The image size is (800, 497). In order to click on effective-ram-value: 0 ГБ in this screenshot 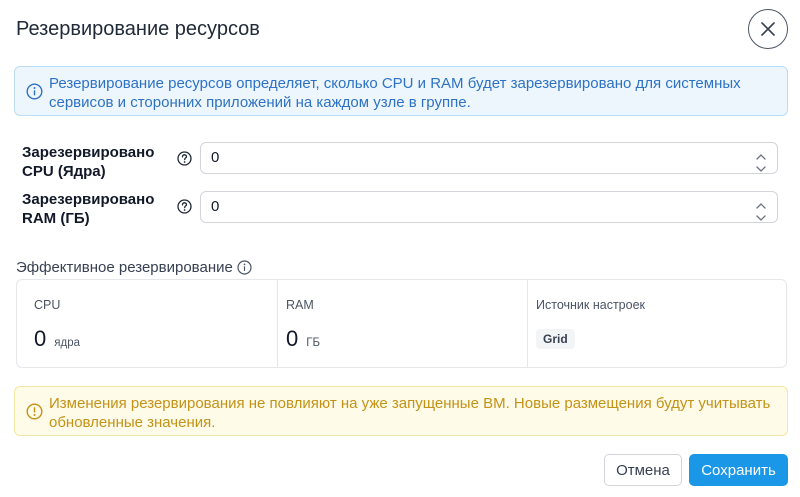, I will do `click(303, 339)`.